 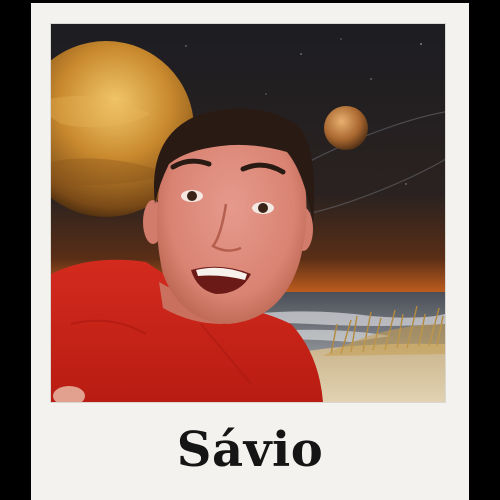 I want to click on name-caption: Sávio, so click(x=250, y=450).